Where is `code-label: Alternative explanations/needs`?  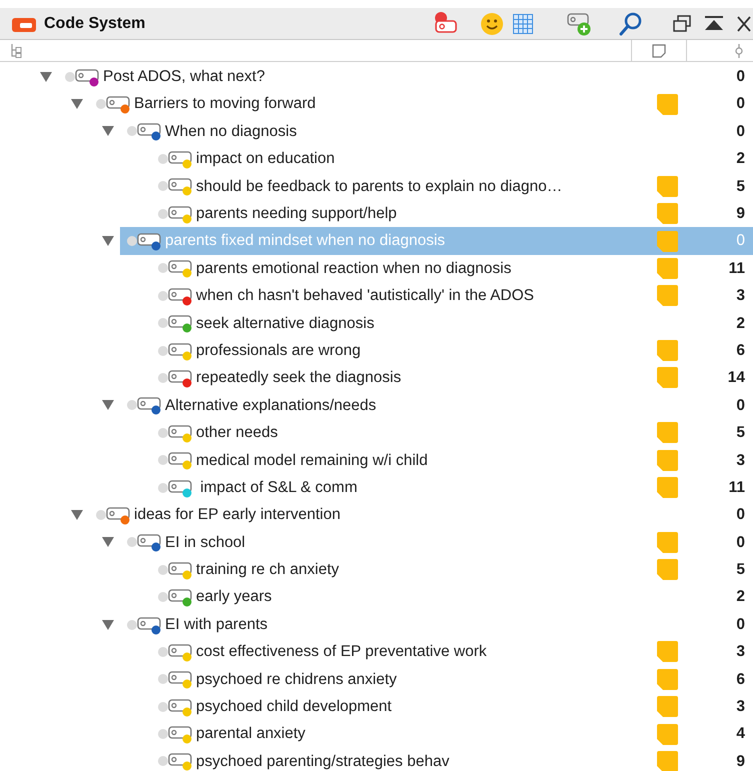 code-label: Alternative explanations/needs is located at coordinates (271, 406).